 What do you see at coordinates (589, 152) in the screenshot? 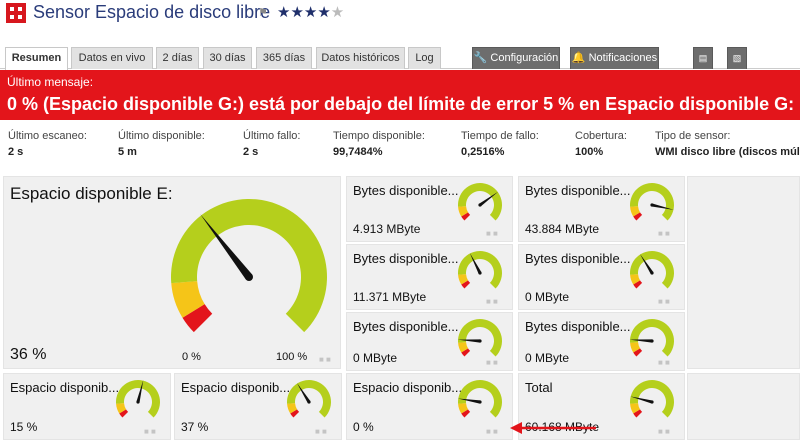
I see `stat-value: 100%` at bounding box center [589, 152].